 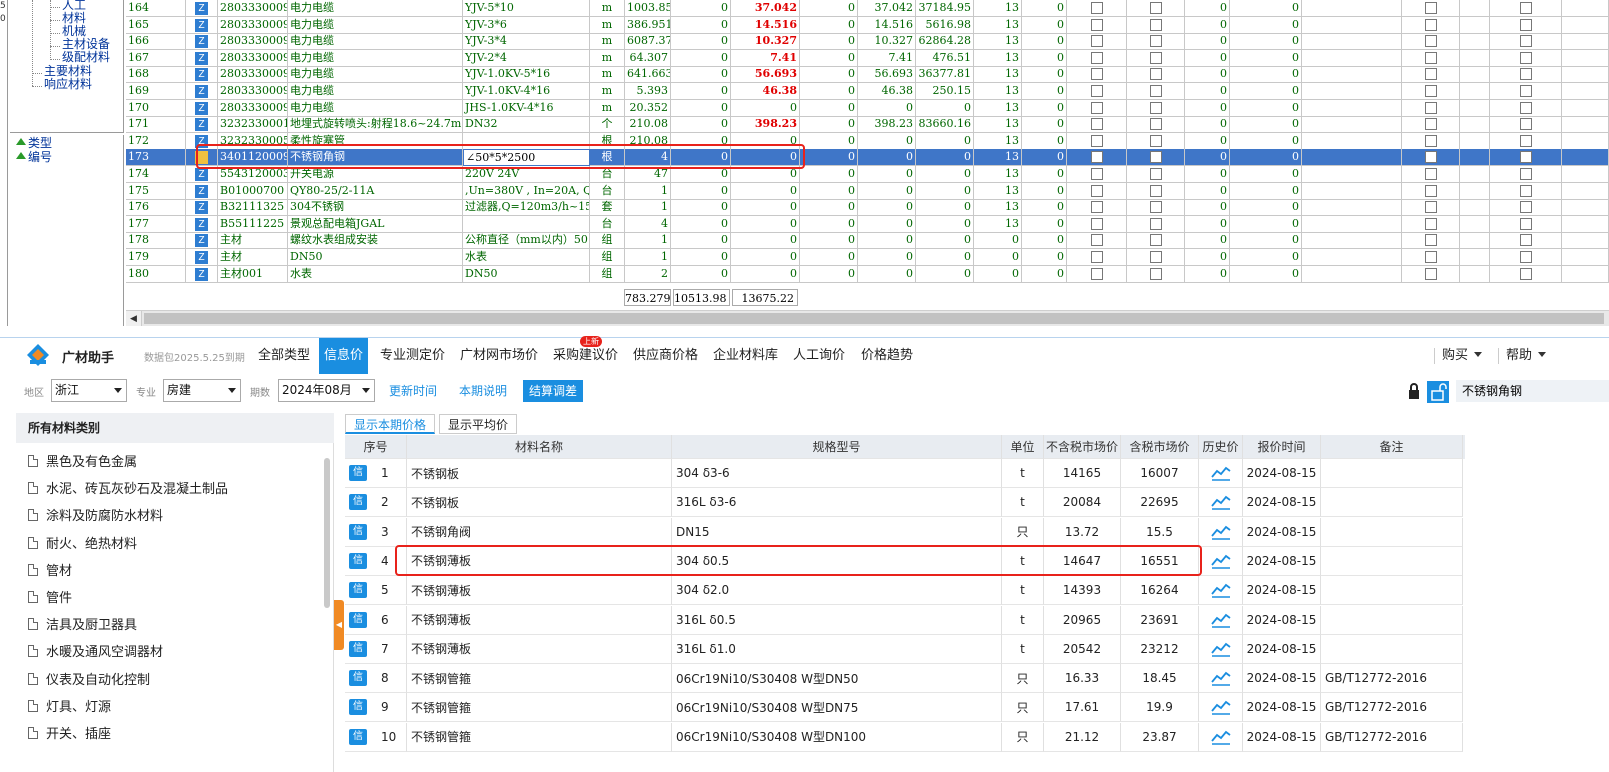 I want to click on grid-cell-c6: 0, so click(x=998, y=274).